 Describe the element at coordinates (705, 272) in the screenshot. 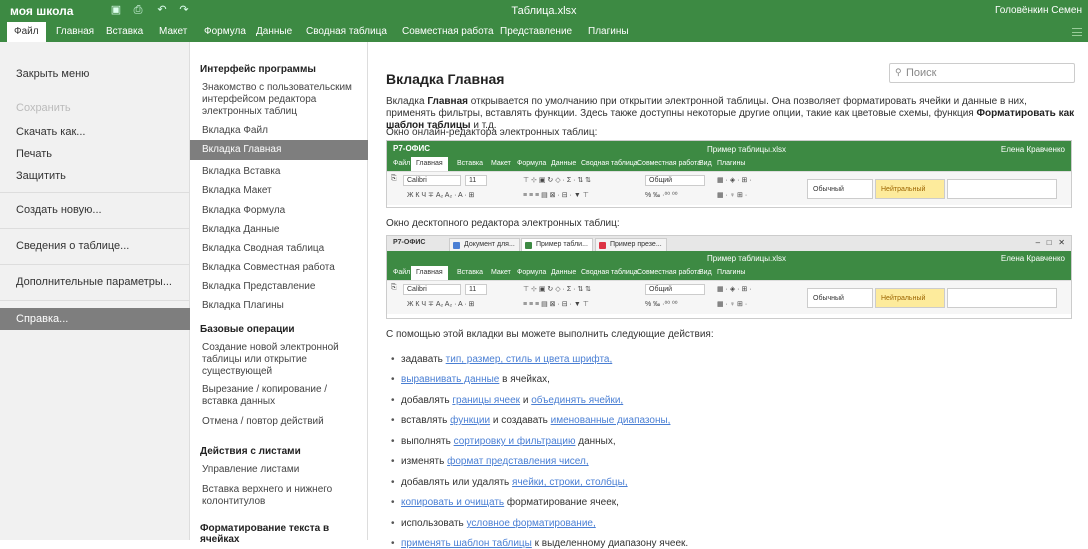

I see `mini-tab: Вид` at that location.